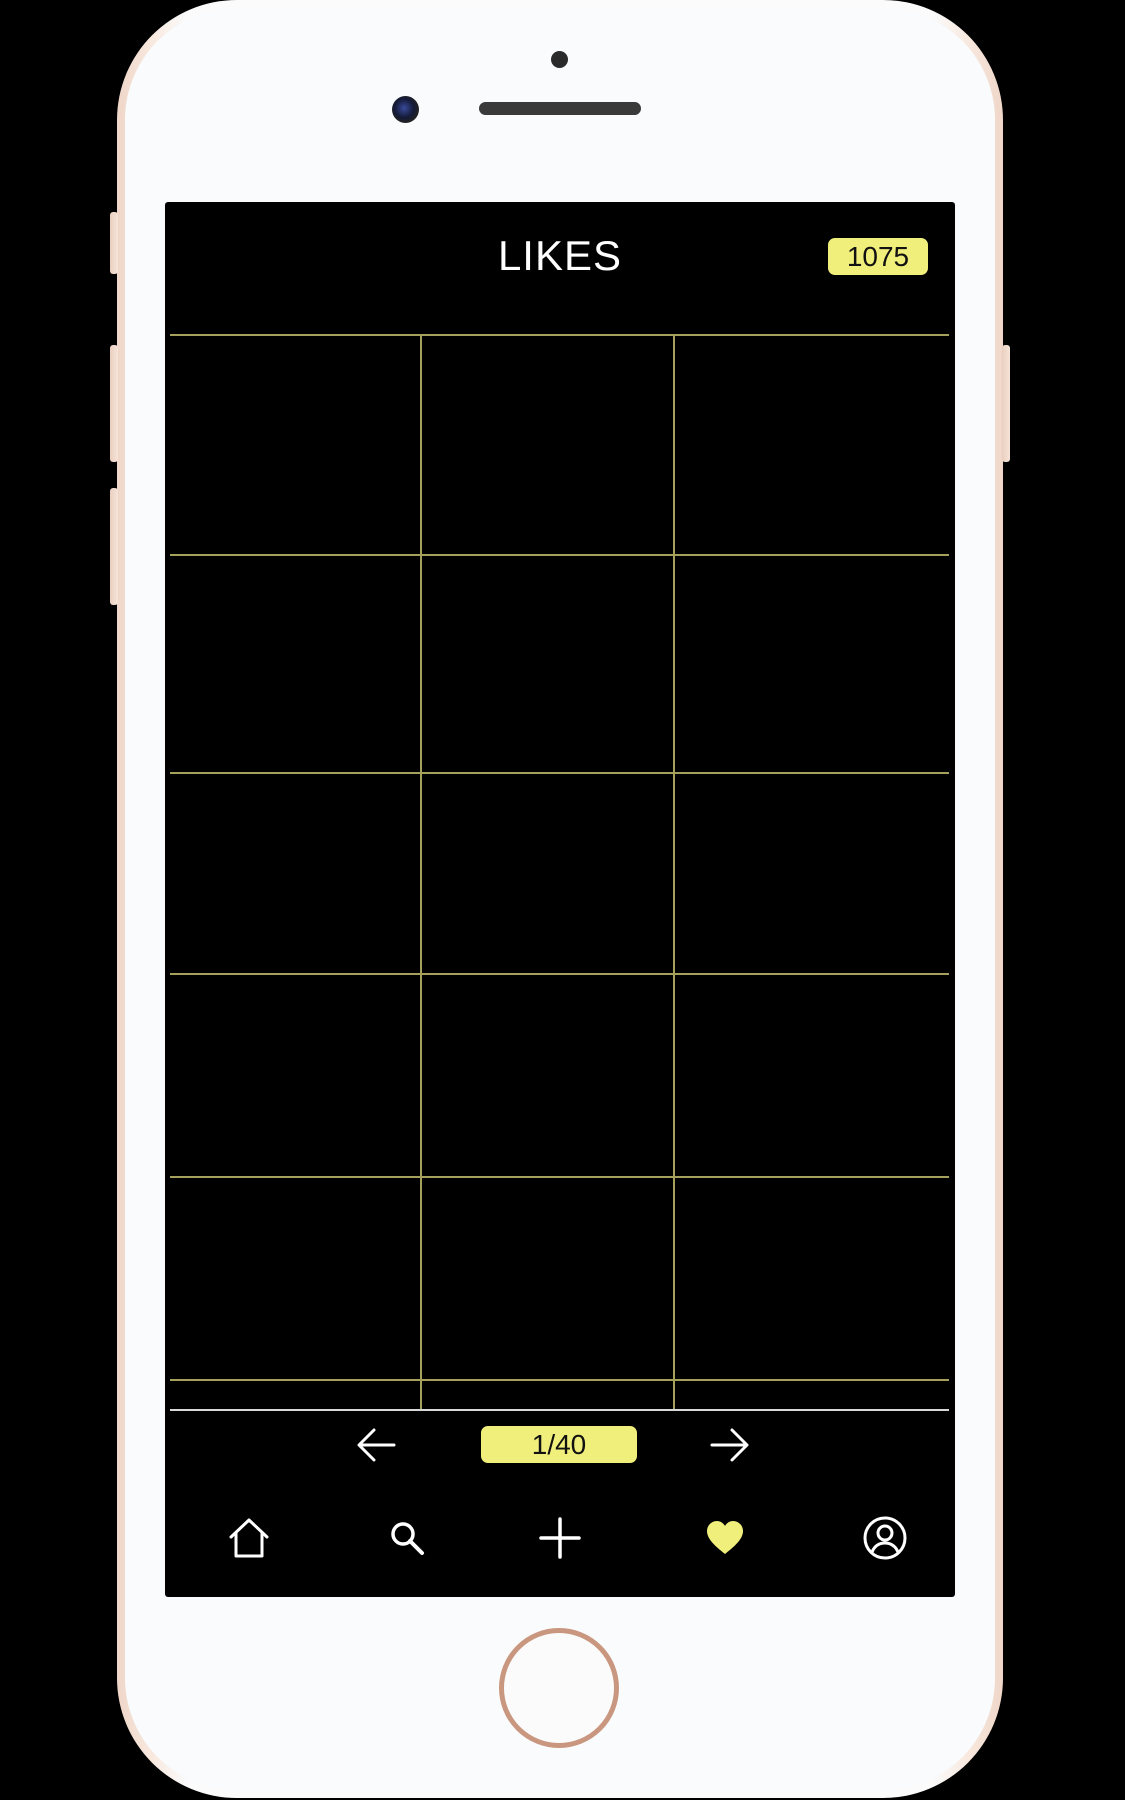 Image resolution: width=1125 pixels, height=1800 pixels. I want to click on plus-icon, so click(560, 1540).